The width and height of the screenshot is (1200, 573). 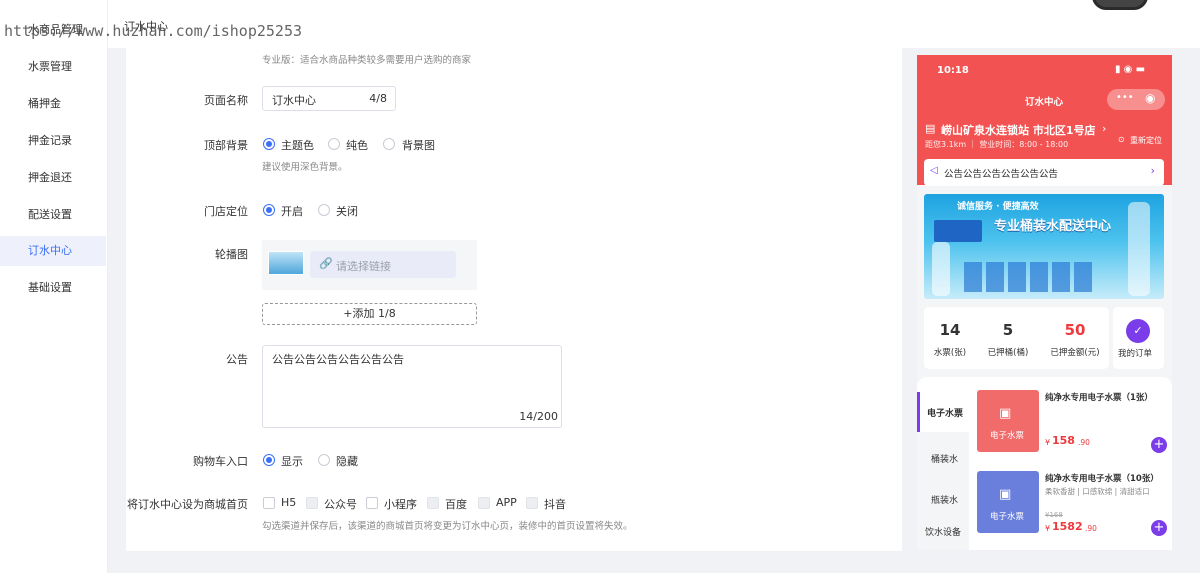 I want to click on product-card: ▣ 电子水票 纯净水专用电子水票（1张） ¥ 158 .90 +, so click(x=1074, y=432).